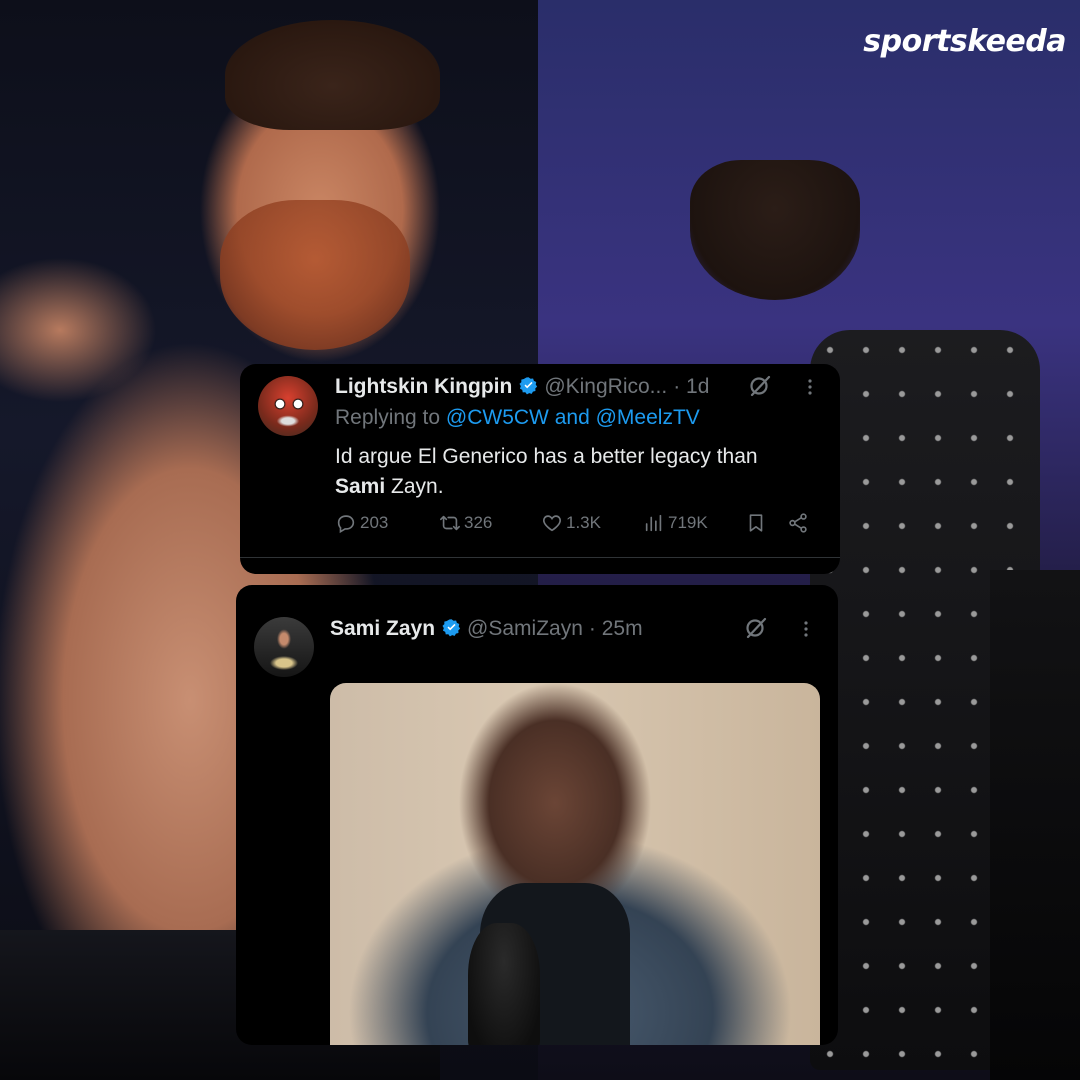  What do you see at coordinates (775, 230) in the screenshot?
I see `right-wrestler-beard` at bounding box center [775, 230].